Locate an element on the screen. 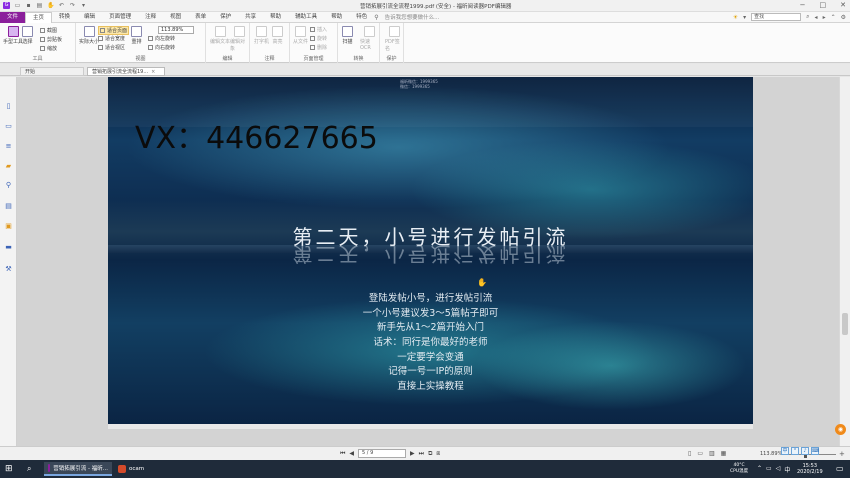  print-icon: ▤ is located at coordinates (39, 5).